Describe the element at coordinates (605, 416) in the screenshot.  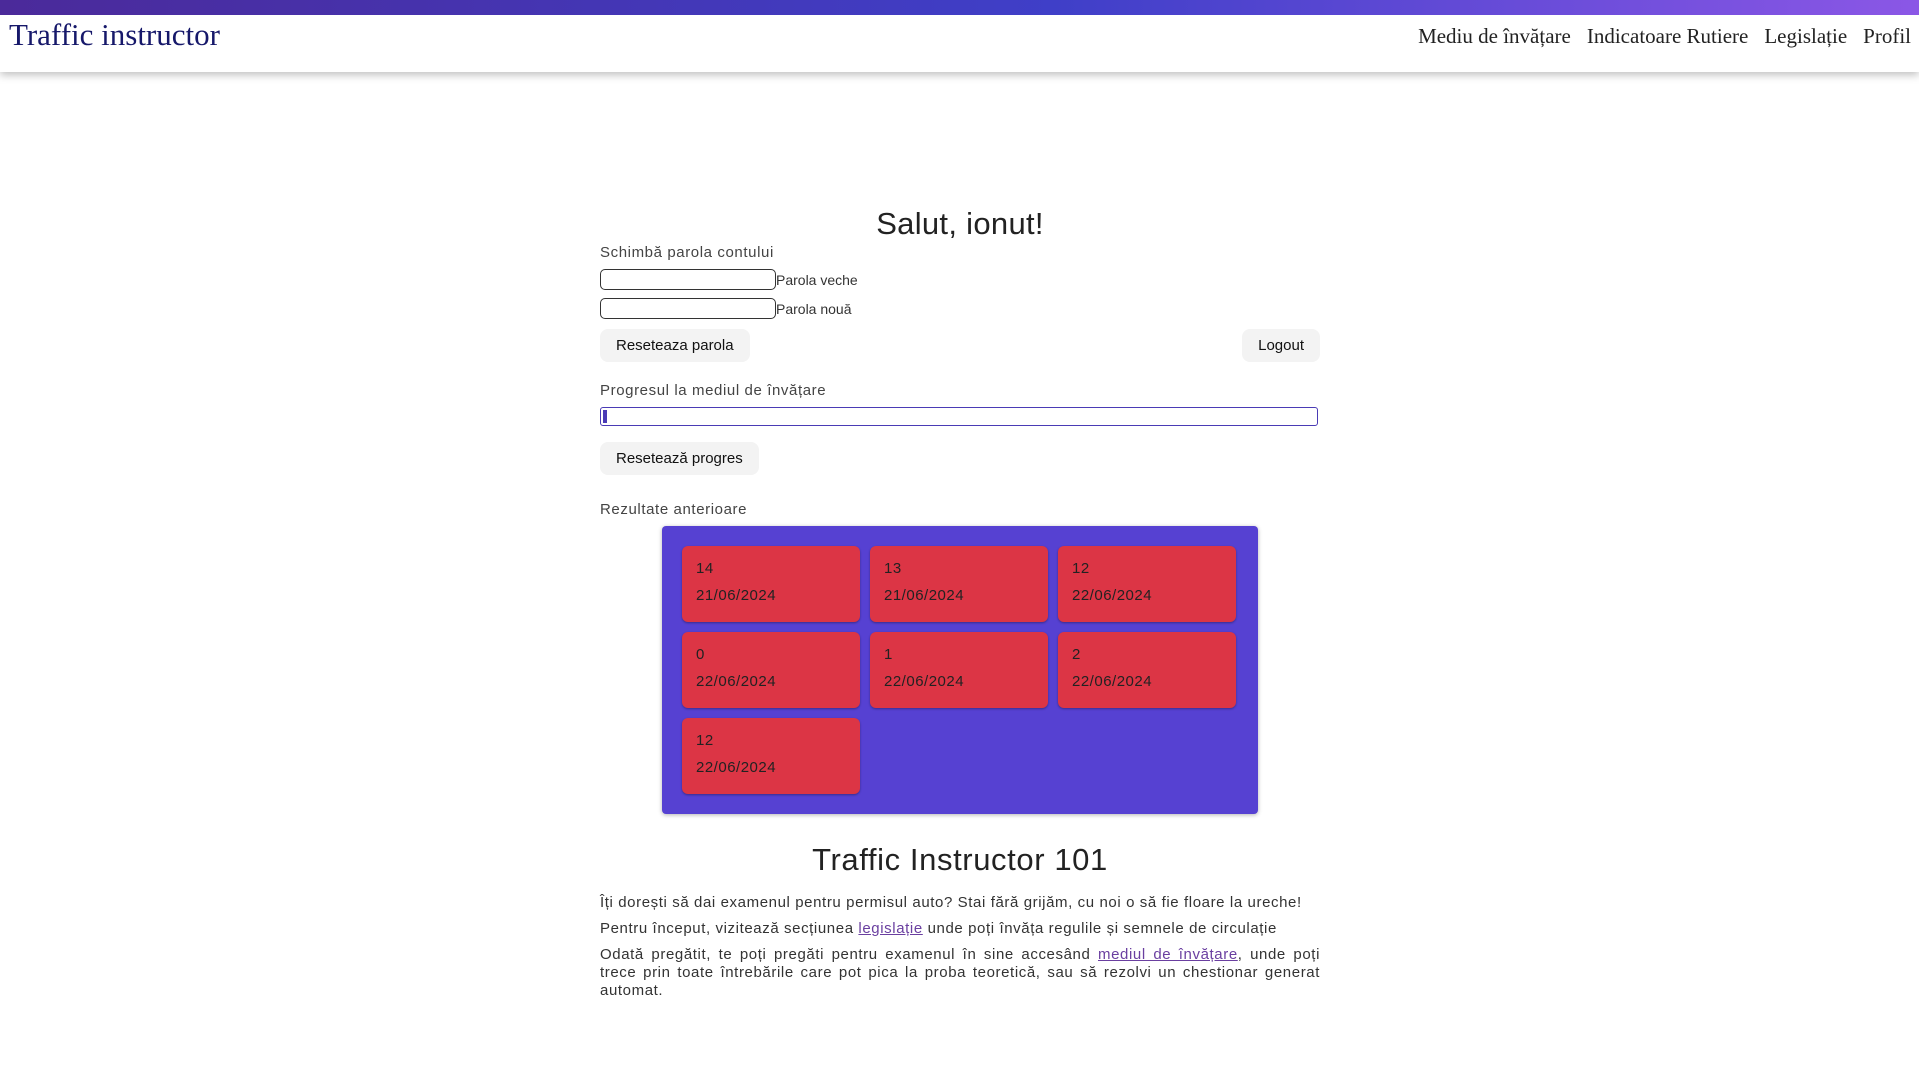
I see `learning-progress-fill` at that location.